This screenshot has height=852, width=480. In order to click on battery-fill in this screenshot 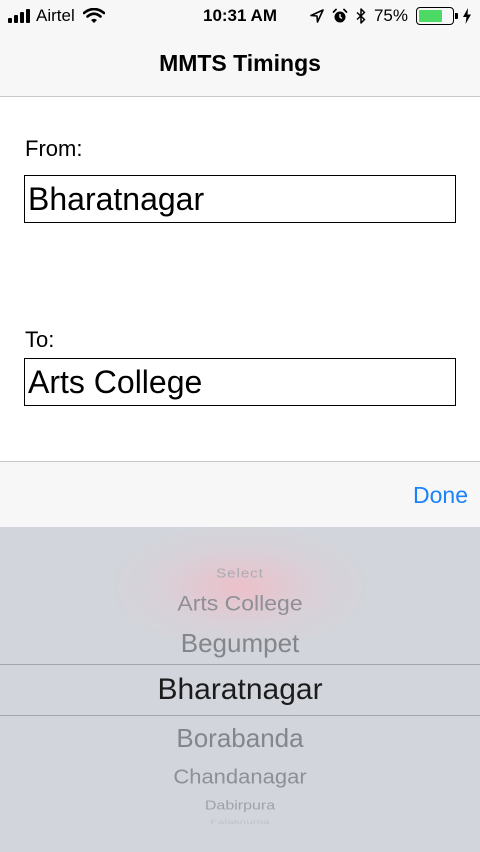, I will do `click(430, 16)`.